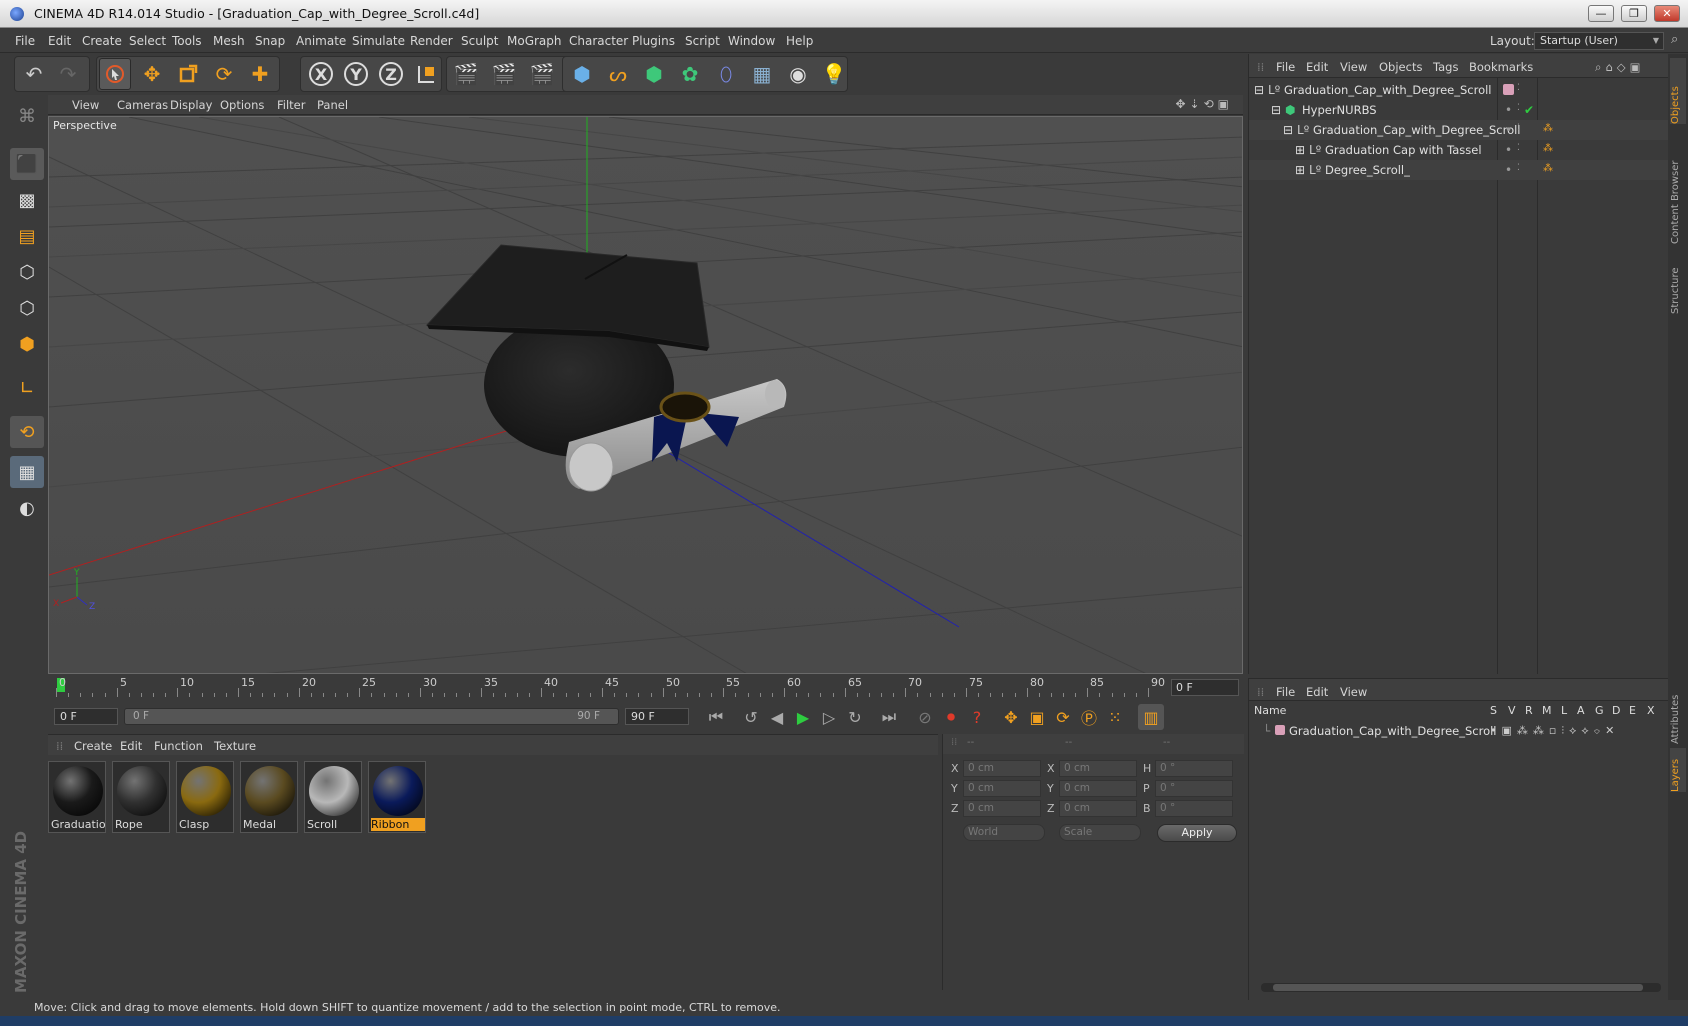 The width and height of the screenshot is (1688, 1026). What do you see at coordinates (27, 272) in the screenshot?
I see `points-mode-icon: ⬡` at bounding box center [27, 272].